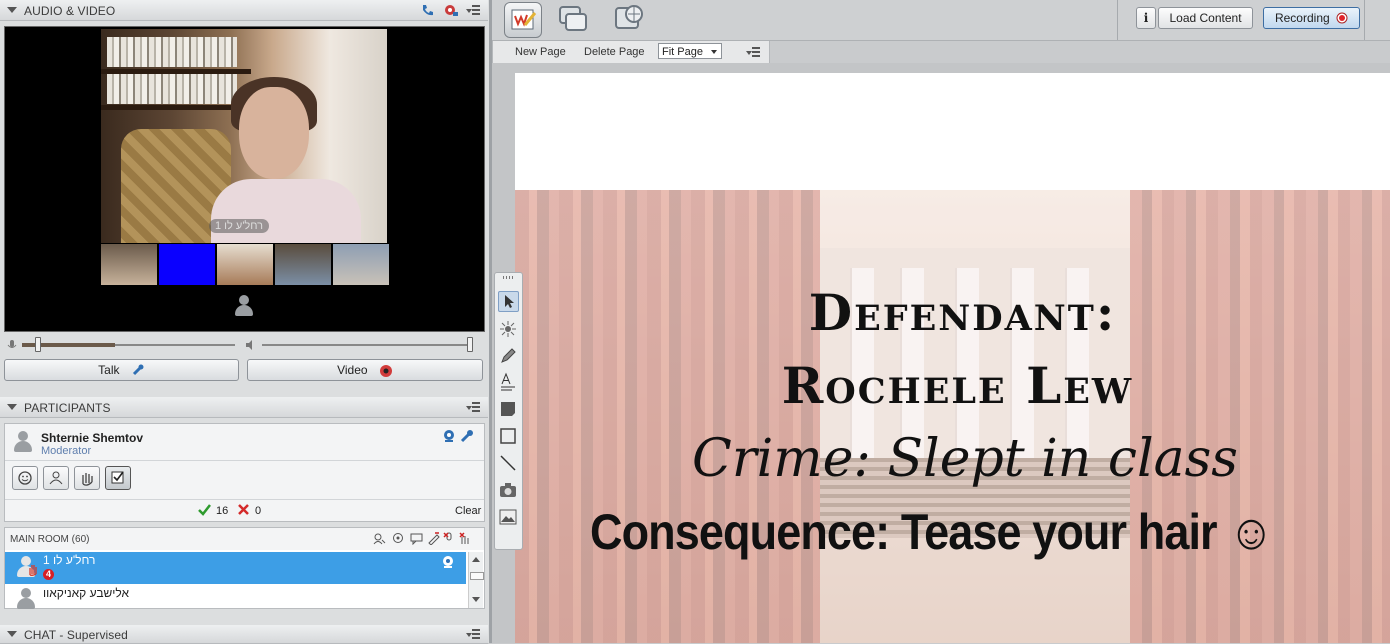 Image resolution: width=1390 pixels, height=644 pixels. I want to click on whiteboard-icon, so click(524, 19).